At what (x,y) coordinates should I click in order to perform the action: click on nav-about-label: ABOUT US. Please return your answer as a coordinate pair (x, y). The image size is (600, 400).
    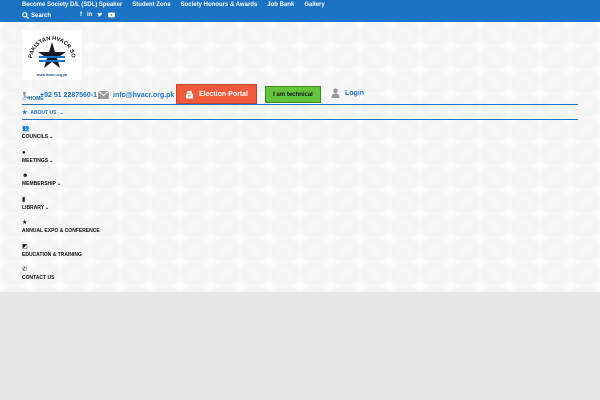
    Looking at the image, I should click on (43, 112).